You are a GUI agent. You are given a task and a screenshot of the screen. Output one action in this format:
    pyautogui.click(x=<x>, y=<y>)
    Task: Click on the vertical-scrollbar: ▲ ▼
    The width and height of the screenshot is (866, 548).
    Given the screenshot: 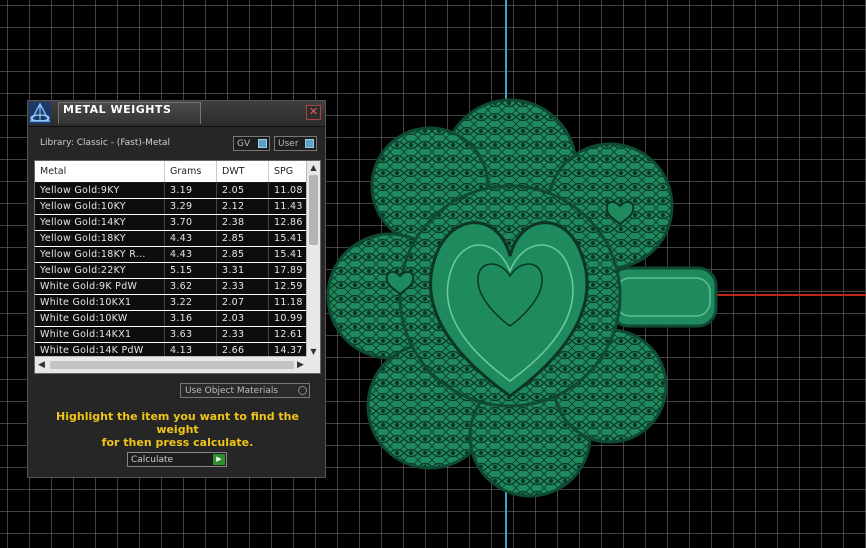 What is the action you would take?
    pyautogui.click(x=313, y=259)
    